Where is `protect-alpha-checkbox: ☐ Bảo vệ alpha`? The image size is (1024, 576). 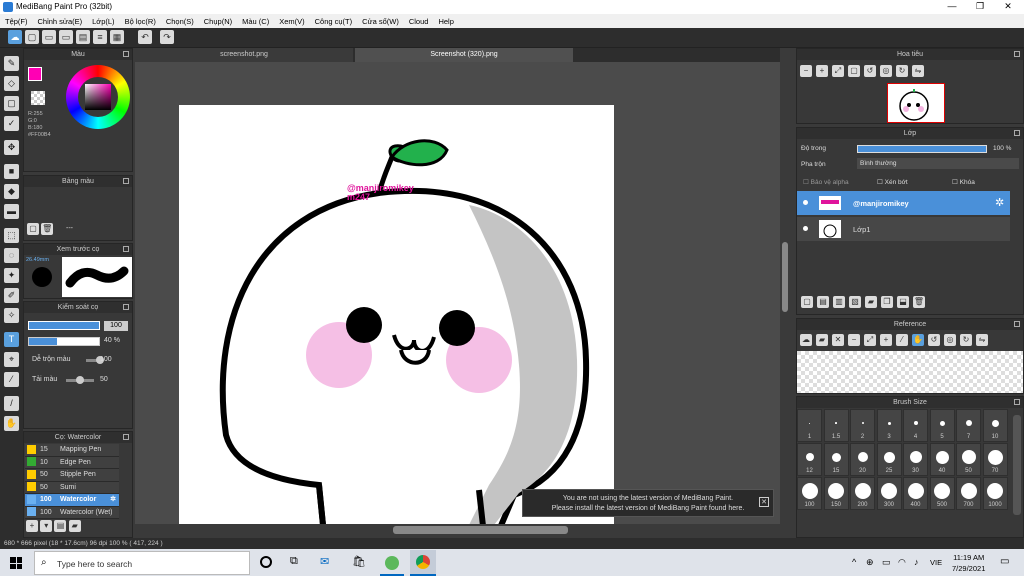
protect-alpha-checkbox: ☐ Bảo vệ alpha is located at coordinates (826, 182).